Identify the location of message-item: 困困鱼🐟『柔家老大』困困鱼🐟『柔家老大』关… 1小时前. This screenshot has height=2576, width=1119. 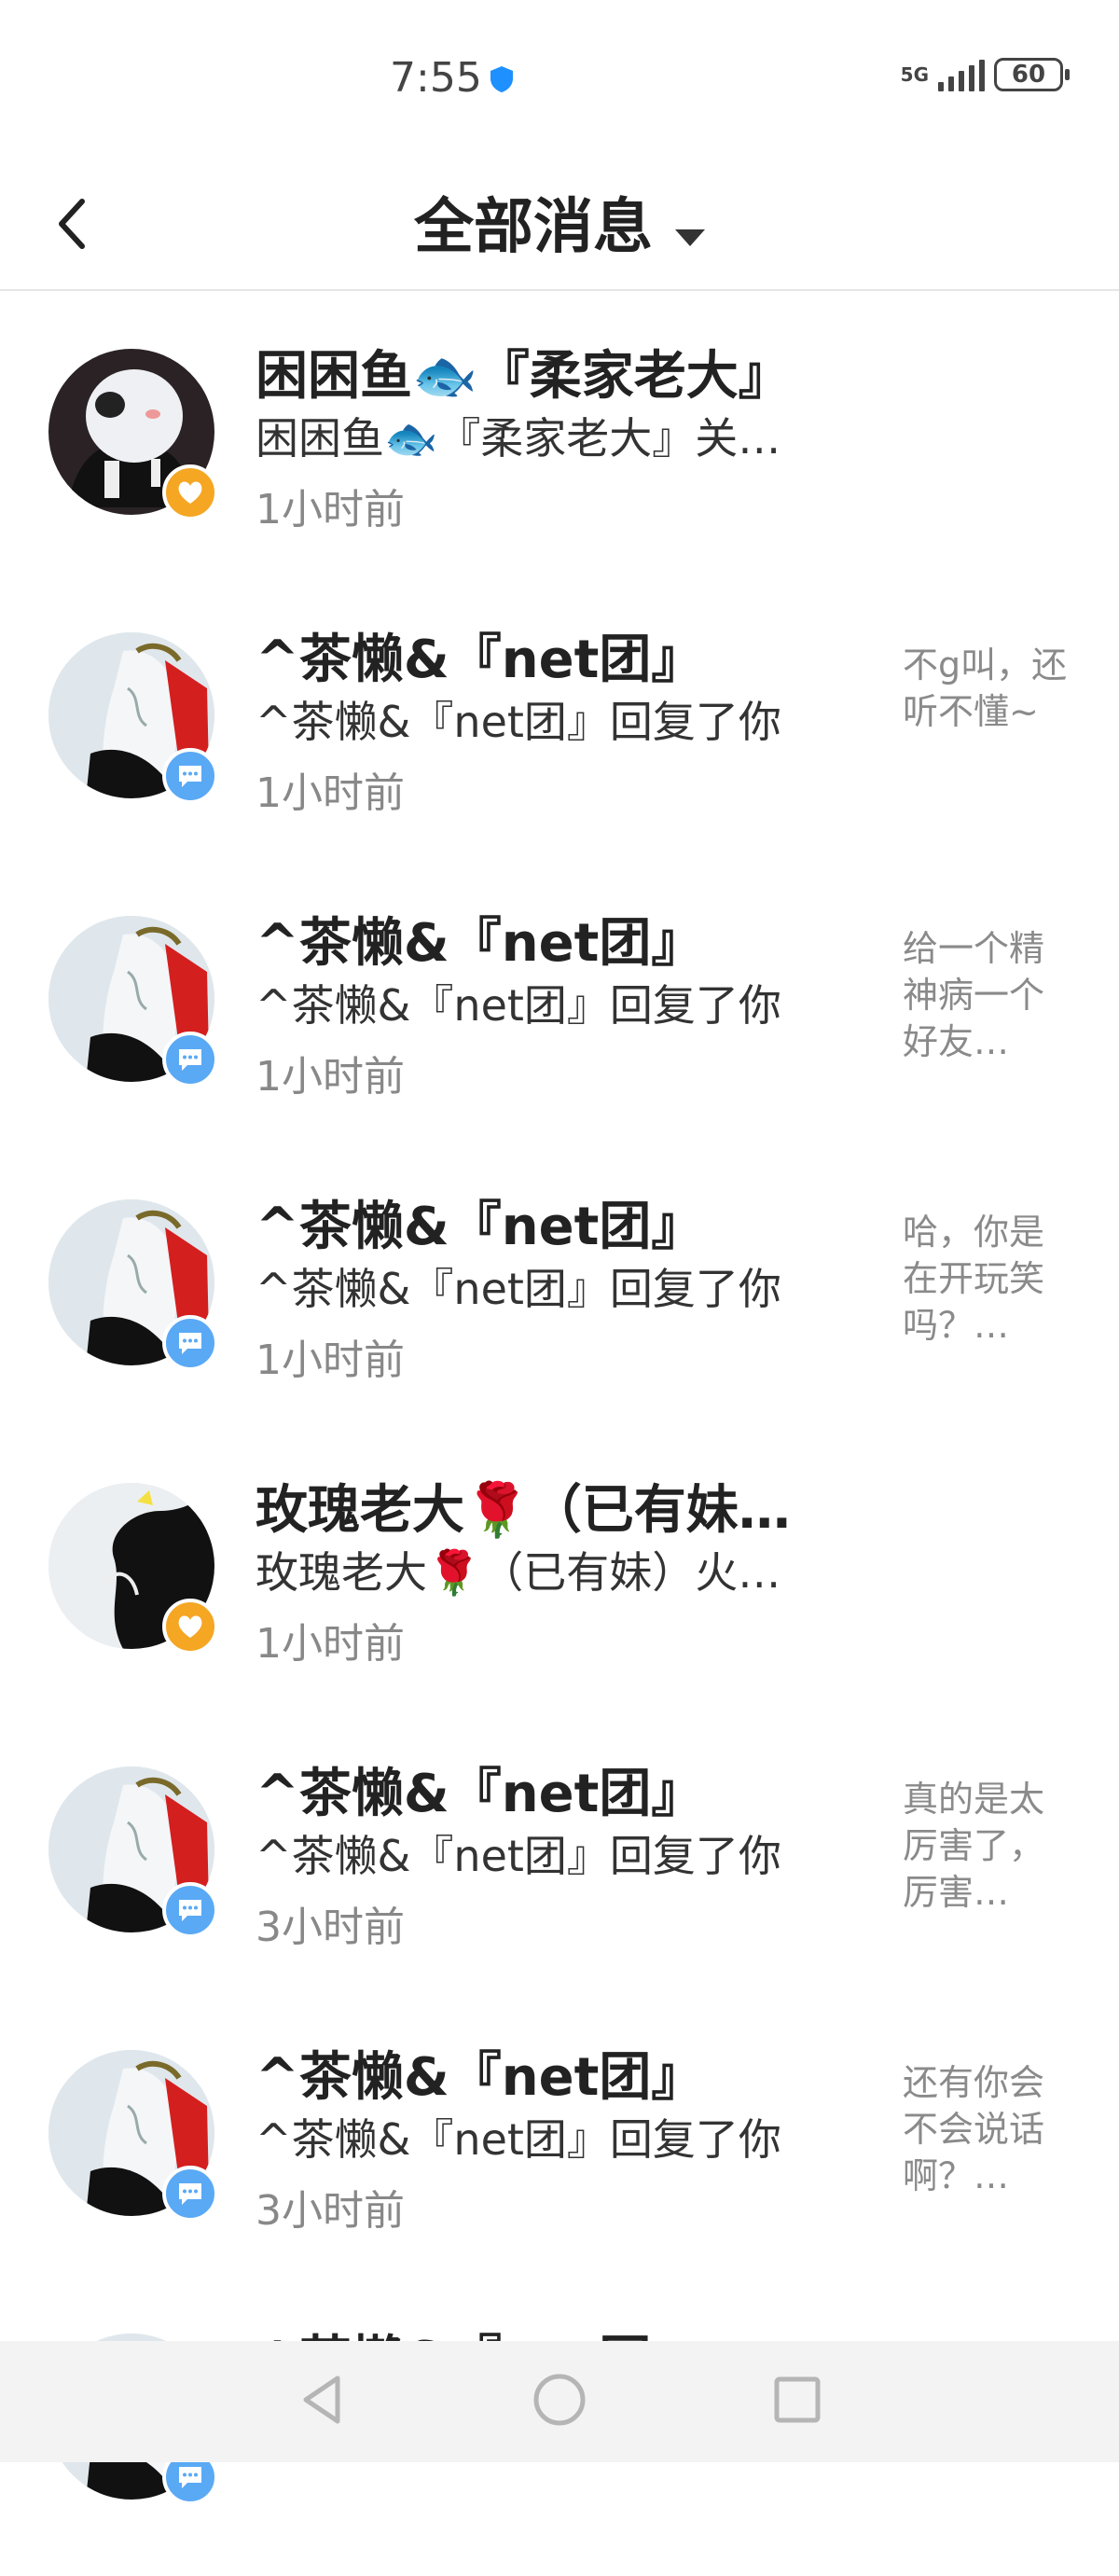
(559, 449).